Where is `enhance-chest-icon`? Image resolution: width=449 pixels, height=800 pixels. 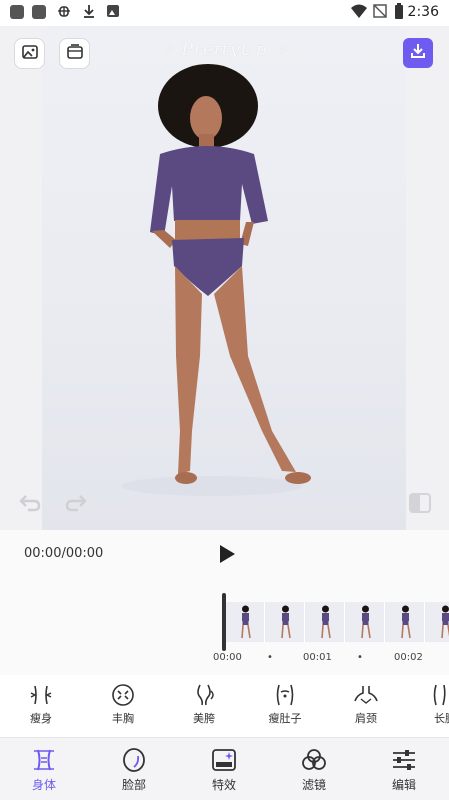
enhance-chest-icon is located at coordinates (123, 695).